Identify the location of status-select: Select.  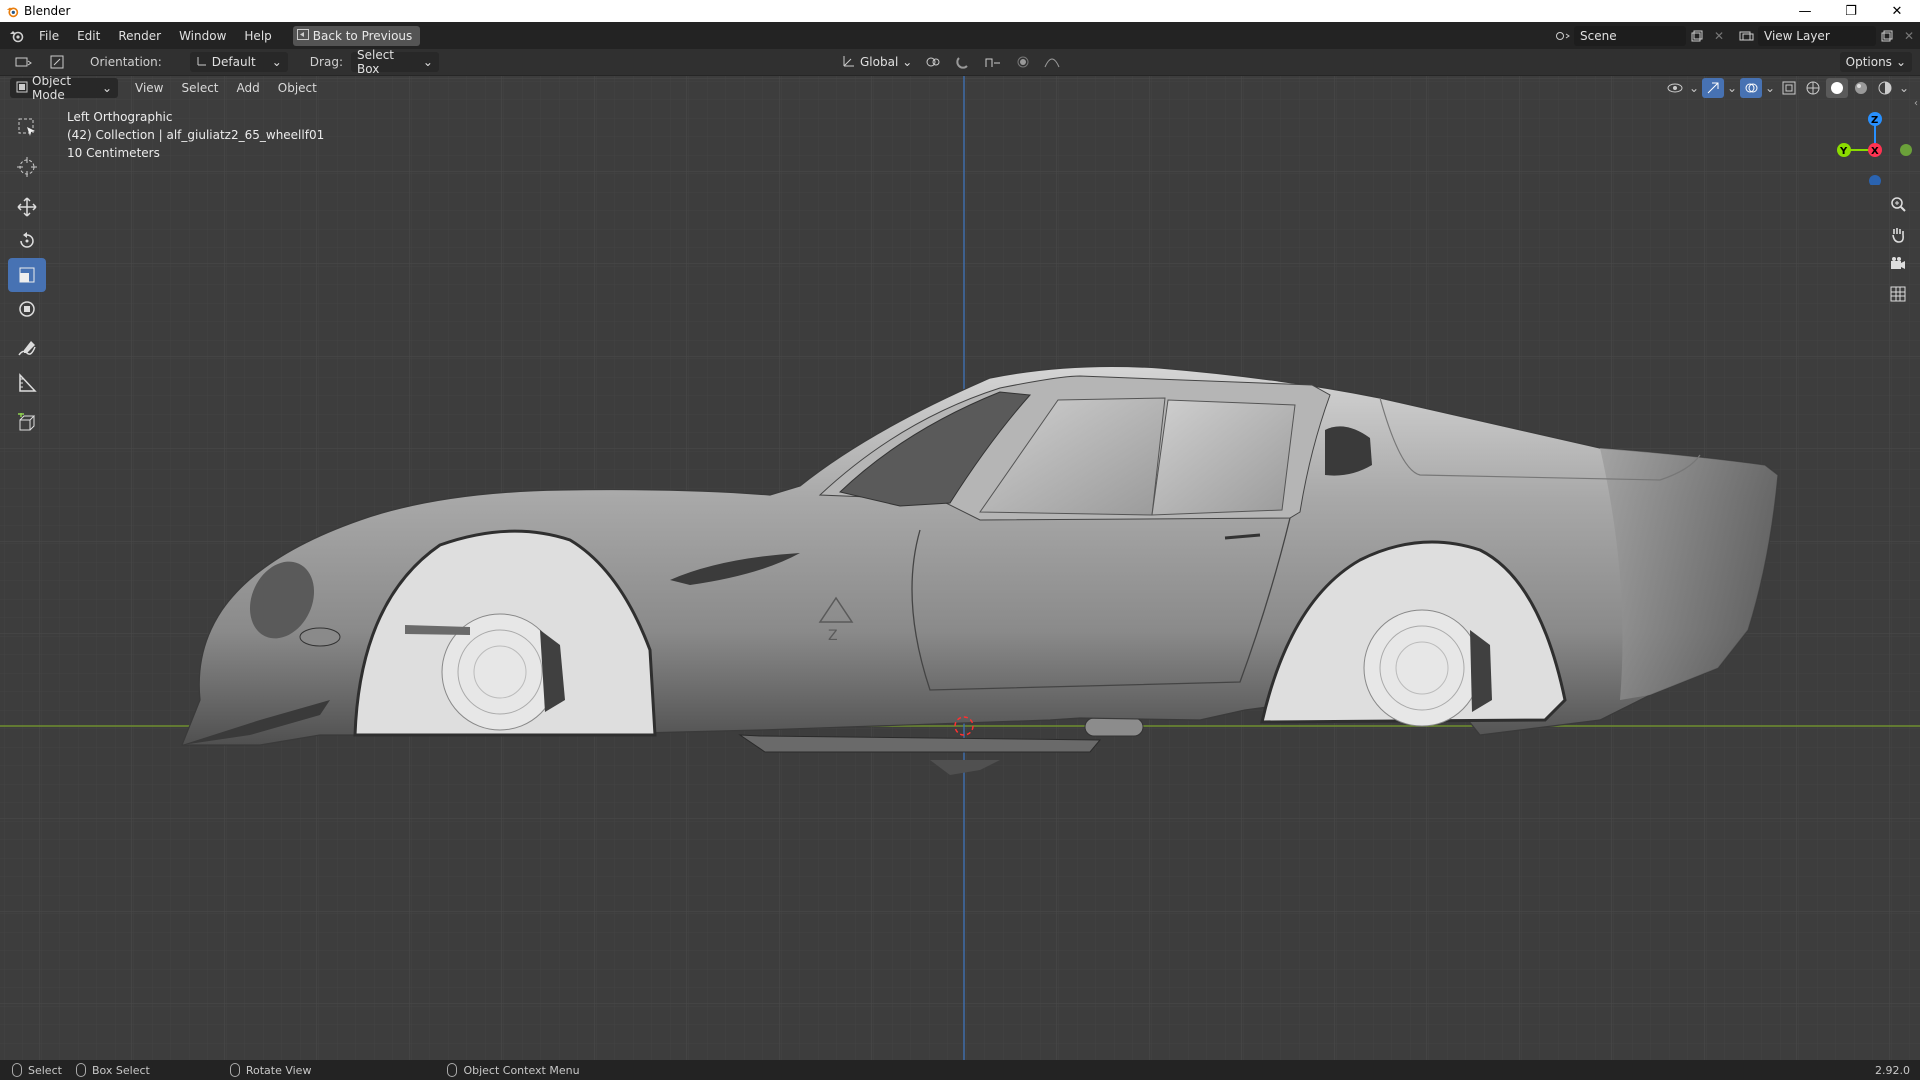
(37, 1070).